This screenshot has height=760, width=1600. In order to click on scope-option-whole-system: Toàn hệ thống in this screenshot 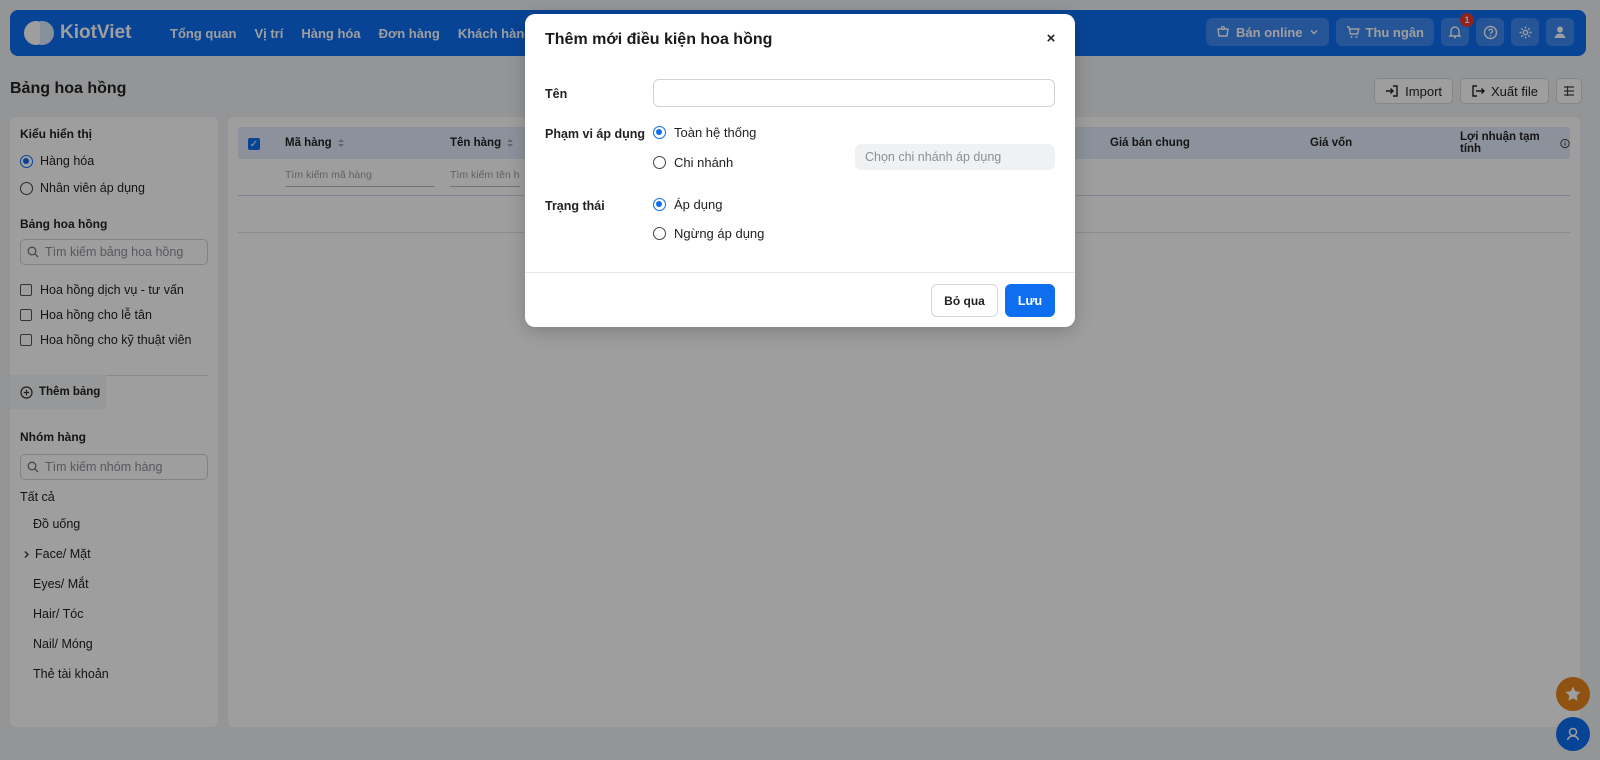, I will do `click(704, 132)`.